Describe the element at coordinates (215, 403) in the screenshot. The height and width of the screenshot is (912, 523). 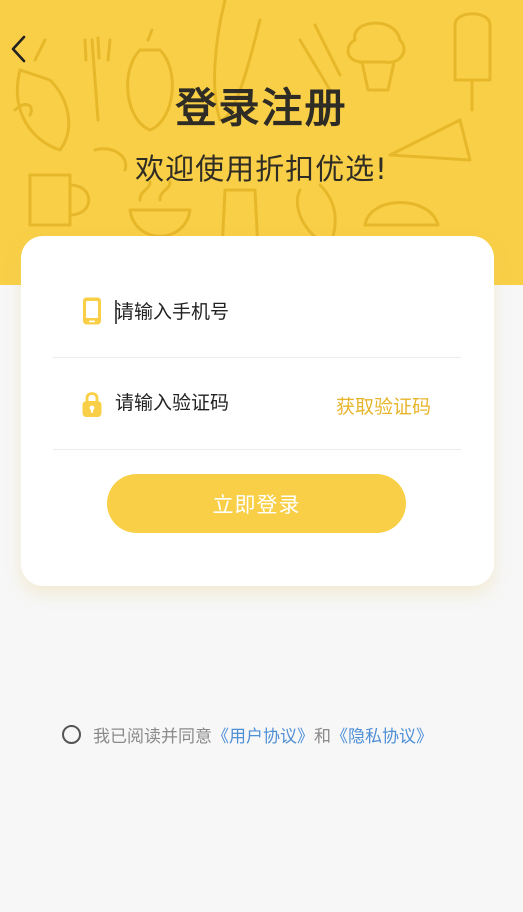
I see `verification-code-input` at that location.